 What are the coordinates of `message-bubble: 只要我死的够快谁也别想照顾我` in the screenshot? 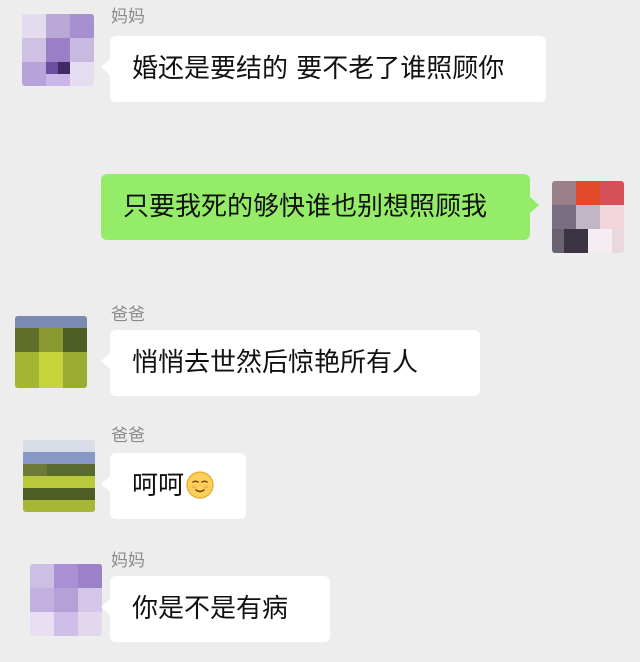 It's located at (320, 207).